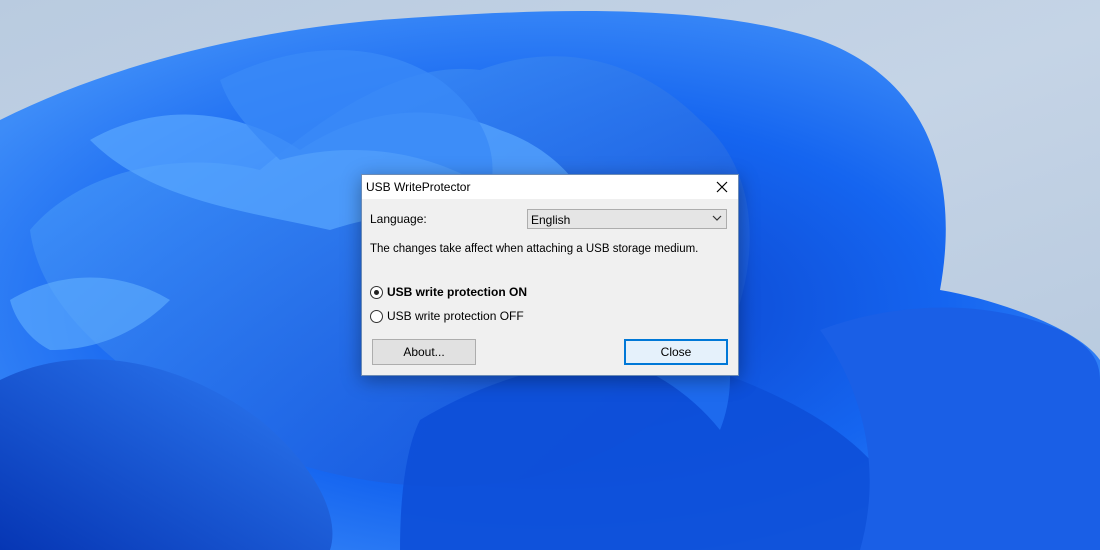 This screenshot has height=550, width=1100. I want to click on radio-unchecked-icon, so click(376, 316).